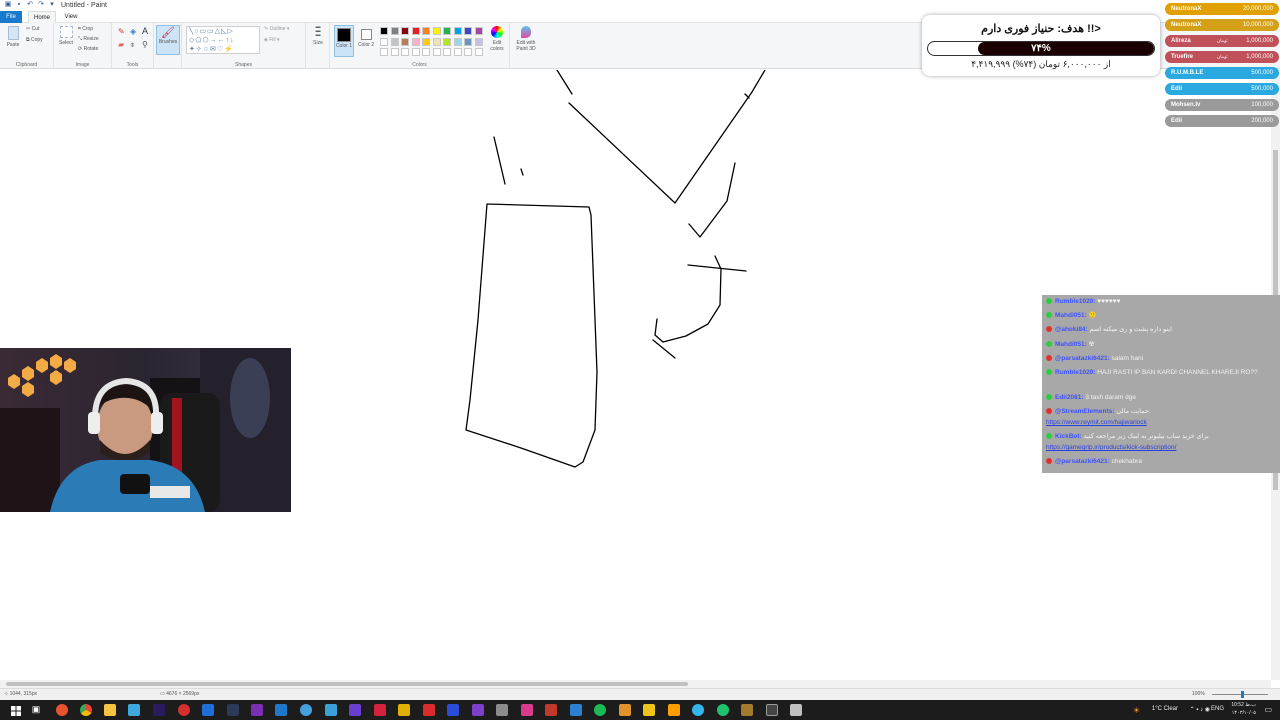  I want to click on undo-icon: ↶, so click(30, 5).